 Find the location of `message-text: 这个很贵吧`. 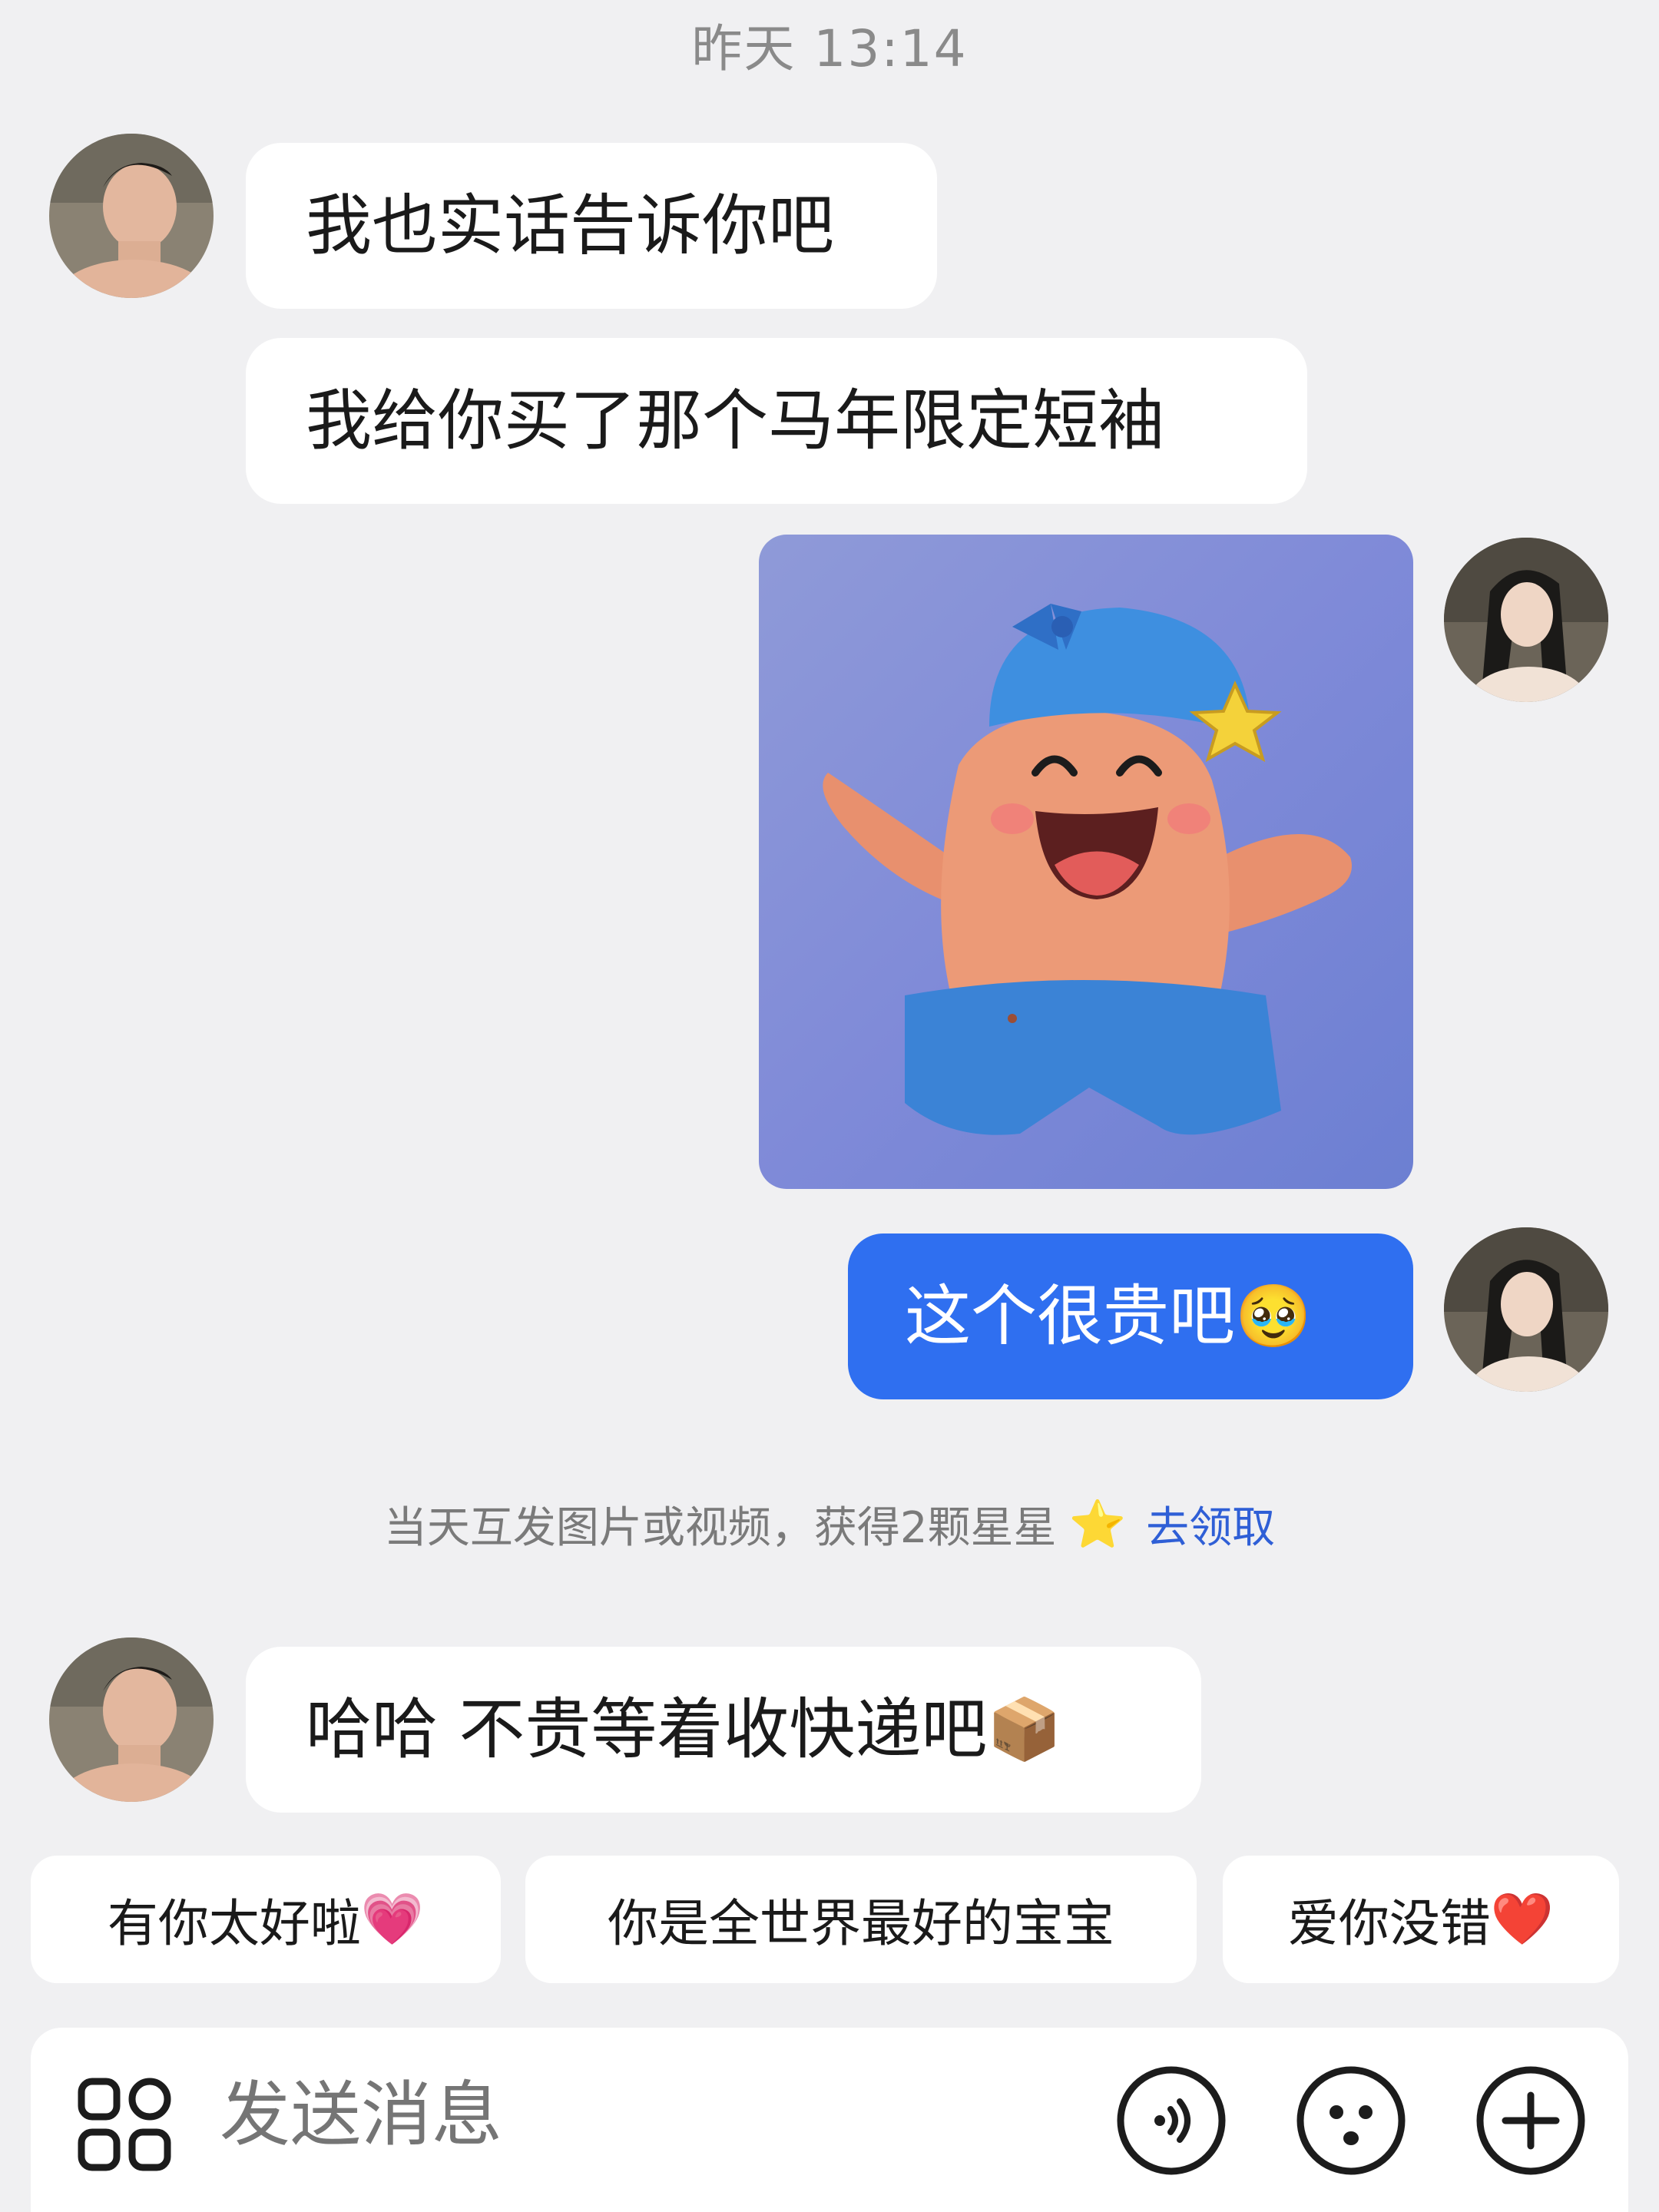

message-text: 这个很贵吧 is located at coordinates (1070, 1317).